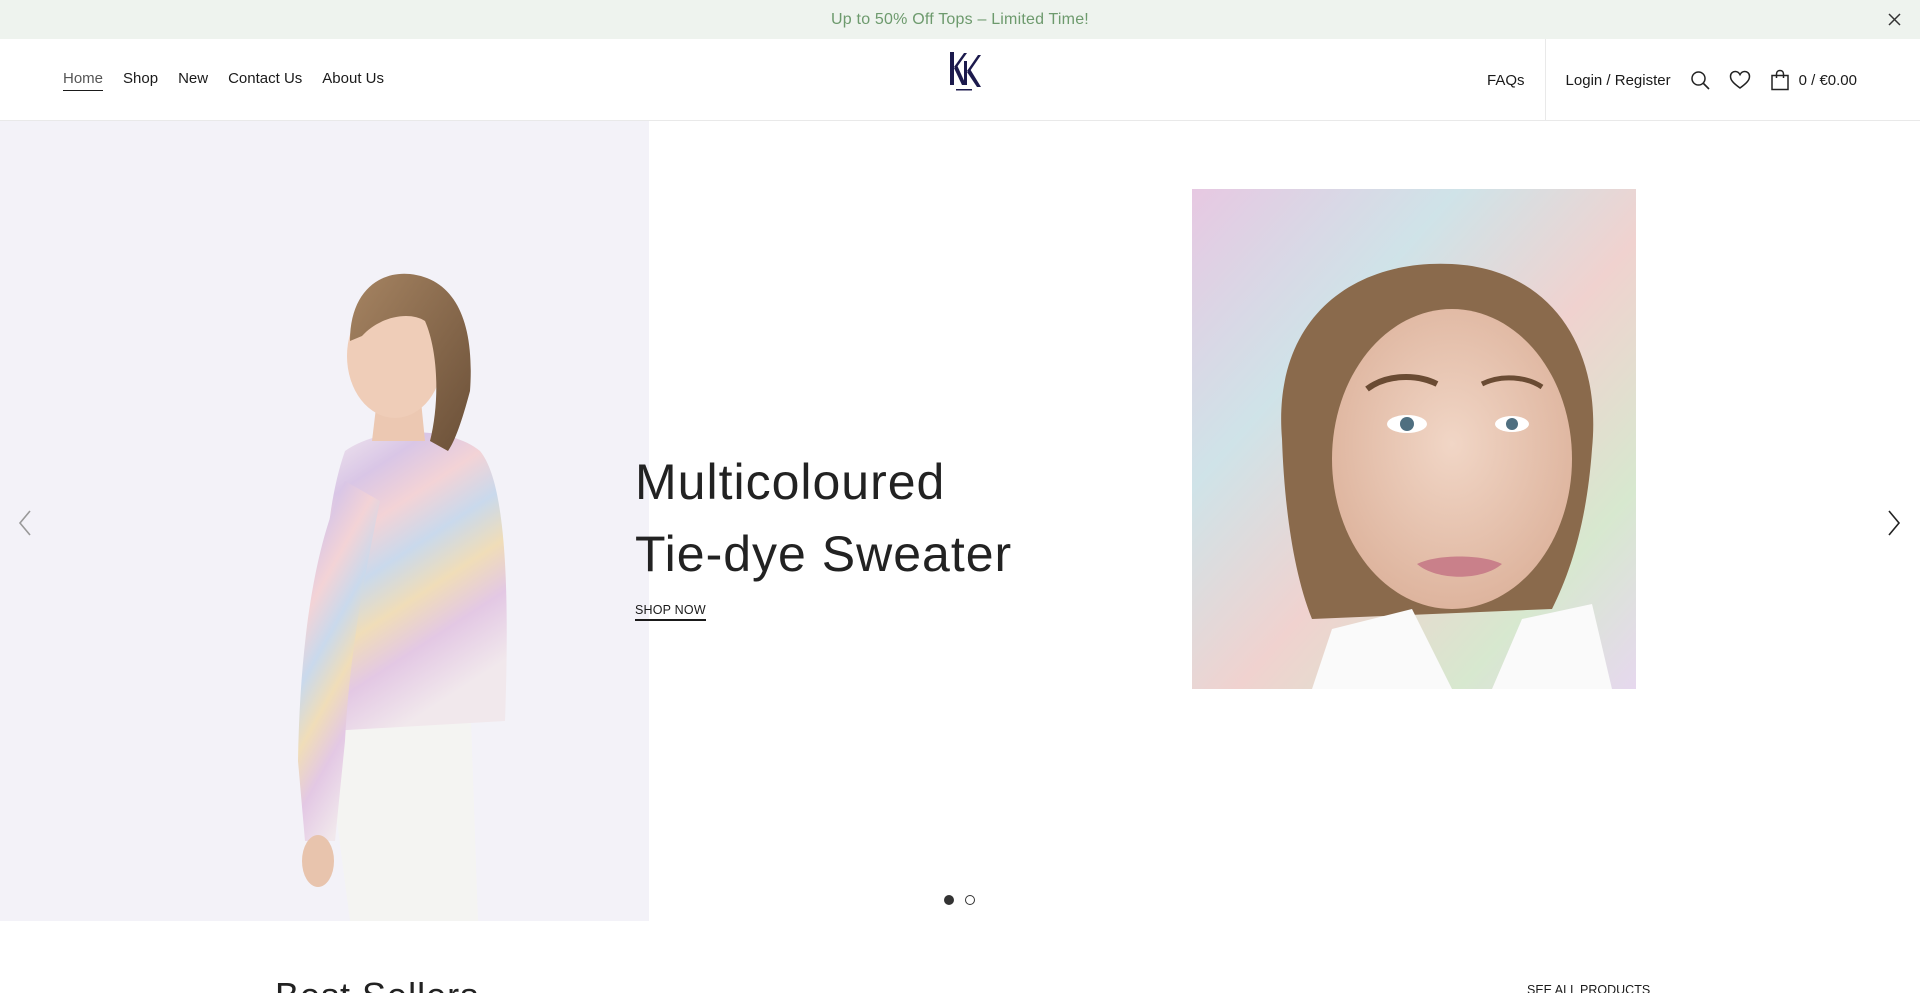  I want to click on faqs-link: FAQs, so click(1516, 80).